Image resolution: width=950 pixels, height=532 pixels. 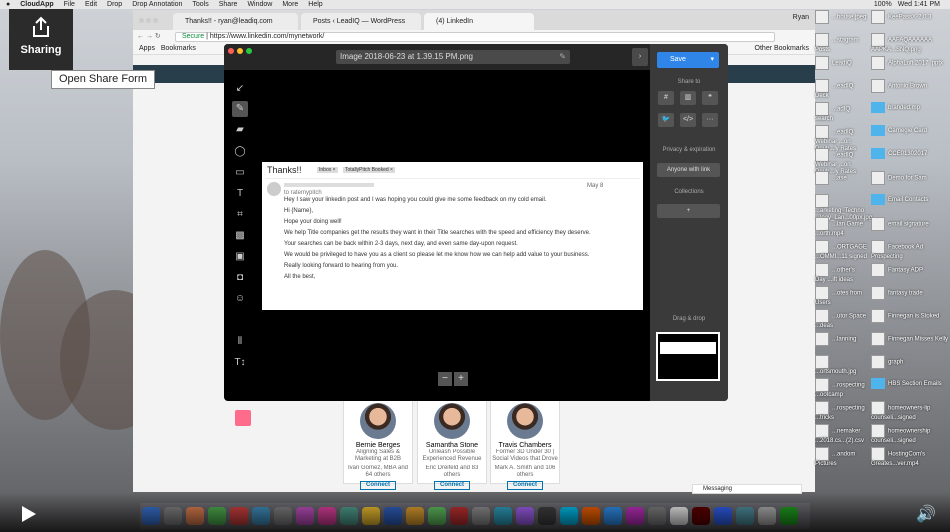 What do you see at coordinates (841, 63) in the screenshot?
I see `desktop-icon: LeadIQ` at bounding box center [841, 63].